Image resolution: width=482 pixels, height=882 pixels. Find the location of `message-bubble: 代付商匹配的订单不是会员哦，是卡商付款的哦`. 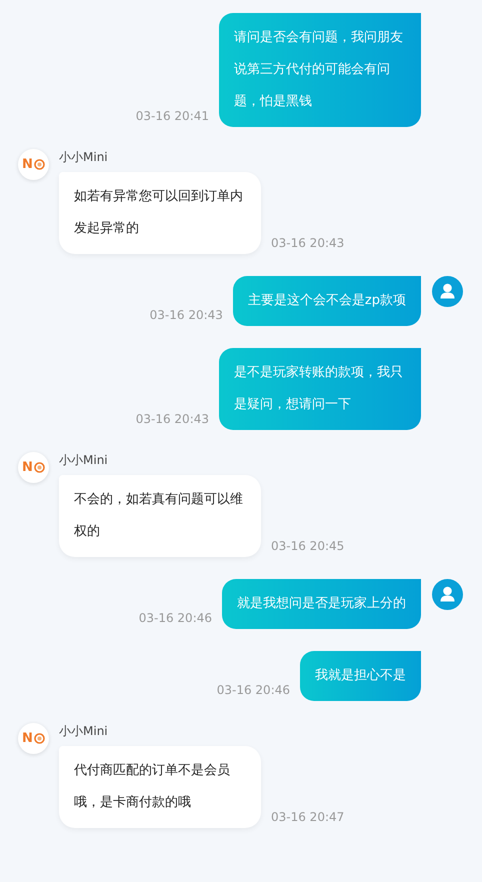

message-bubble: 代付商匹配的订单不是会员哦，是卡商付款的哦 is located at coordinates (160, 787).